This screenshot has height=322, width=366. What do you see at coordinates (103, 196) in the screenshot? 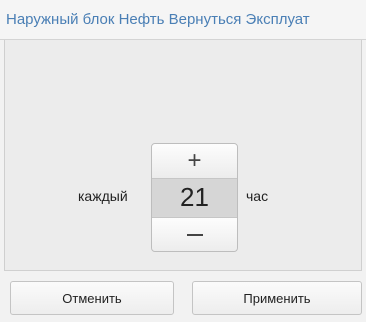
I see `every-label: каждый` at bounding box center [103, 196].